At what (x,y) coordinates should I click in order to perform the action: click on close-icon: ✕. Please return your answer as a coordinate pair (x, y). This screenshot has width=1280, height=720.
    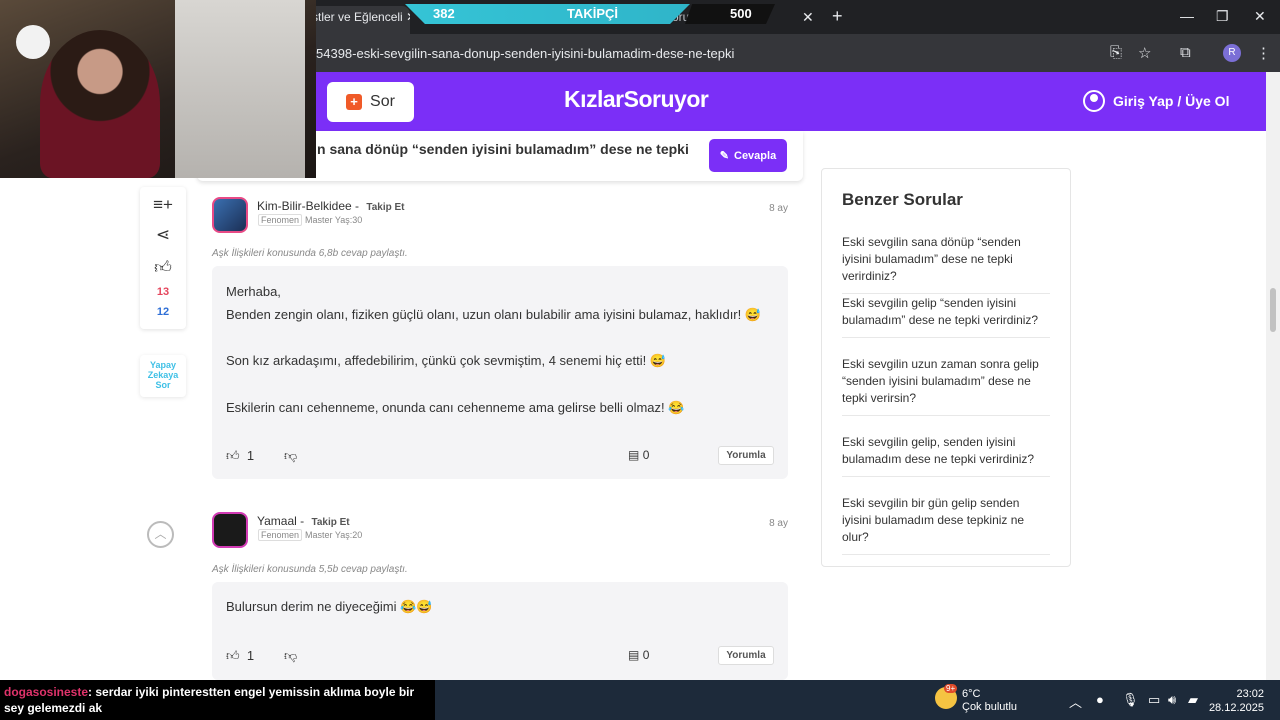
    Looking at the image, I should click on (808, 17).